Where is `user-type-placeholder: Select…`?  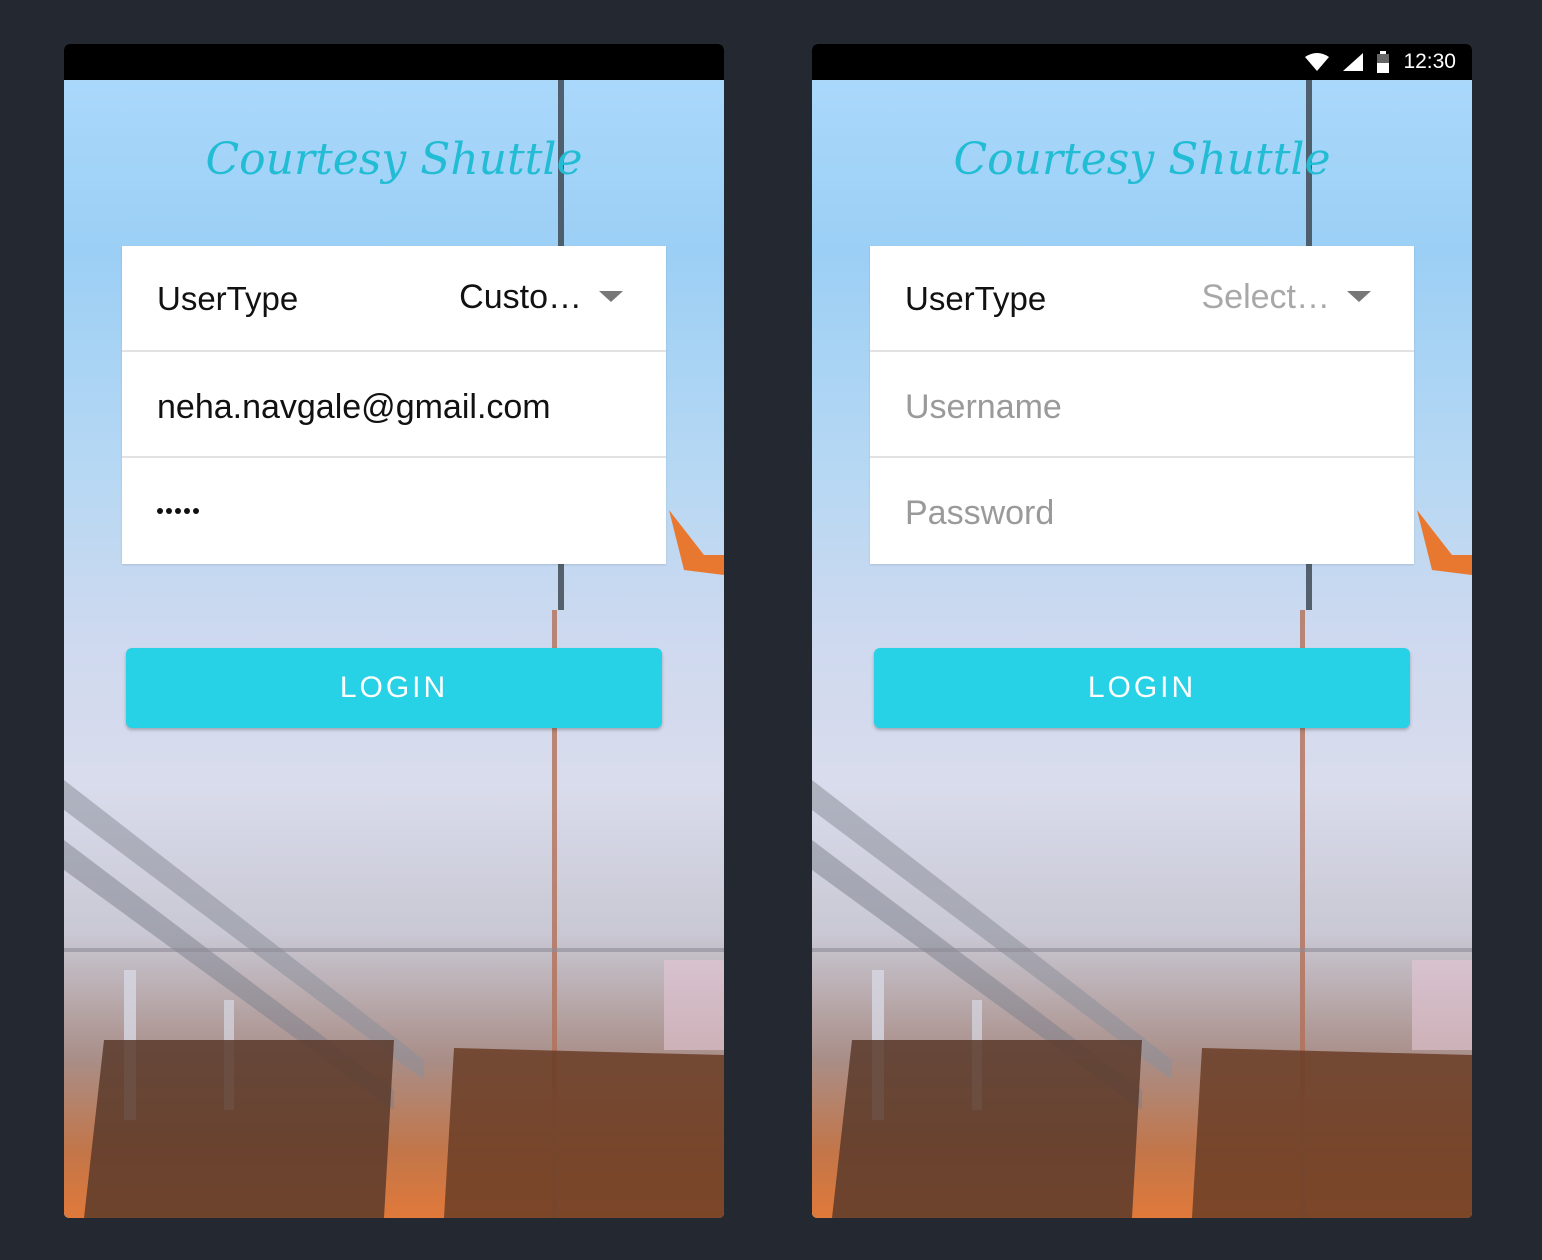 user-type-placeholder: Select… is located at coordinates (1266, 297).